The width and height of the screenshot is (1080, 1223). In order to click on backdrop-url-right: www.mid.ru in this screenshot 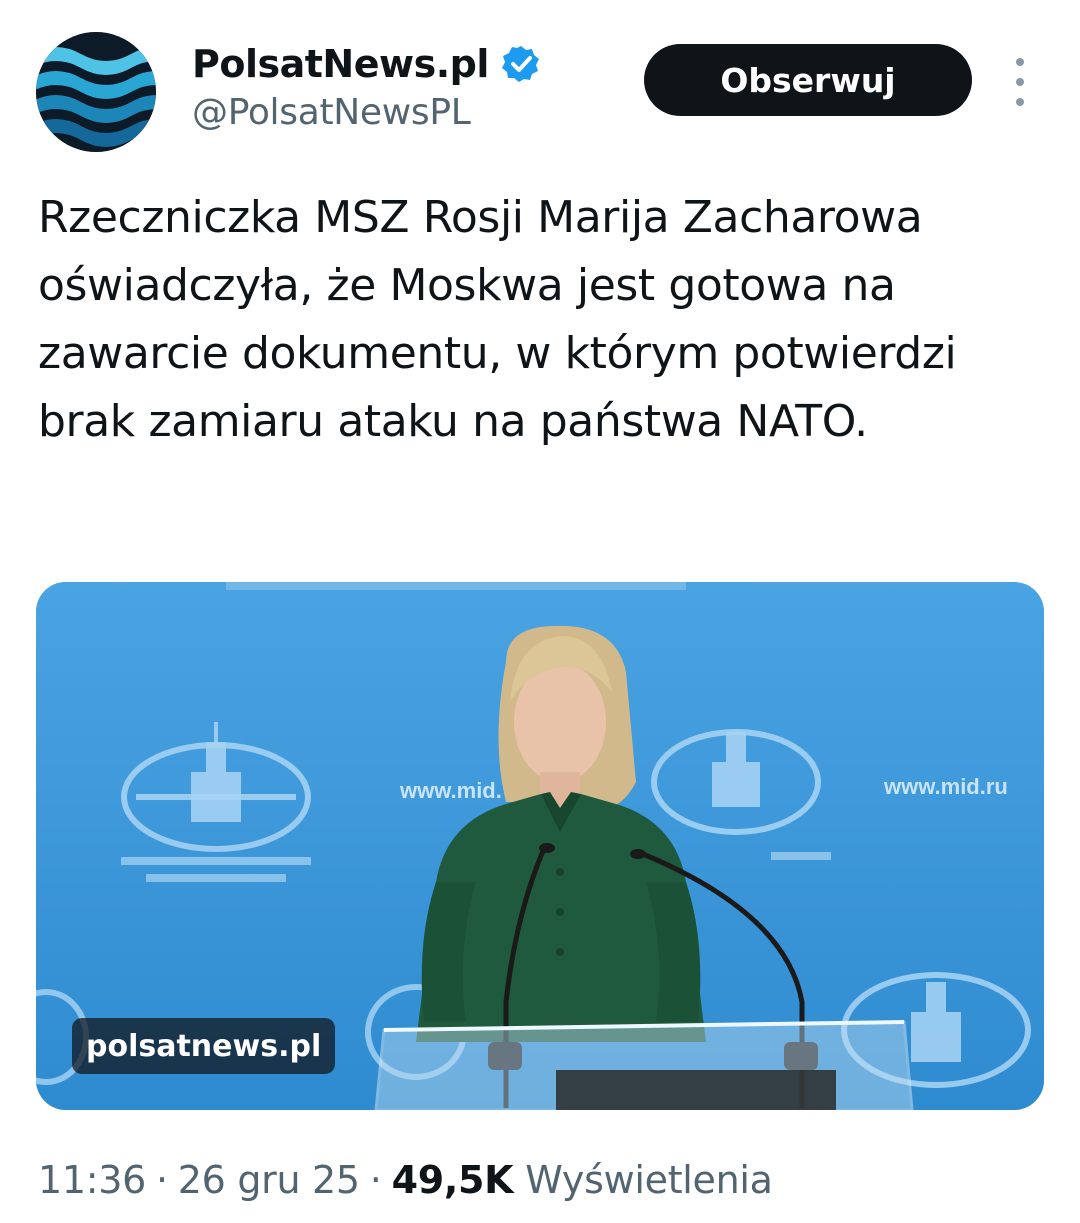, I will do `click(945, 786)`.